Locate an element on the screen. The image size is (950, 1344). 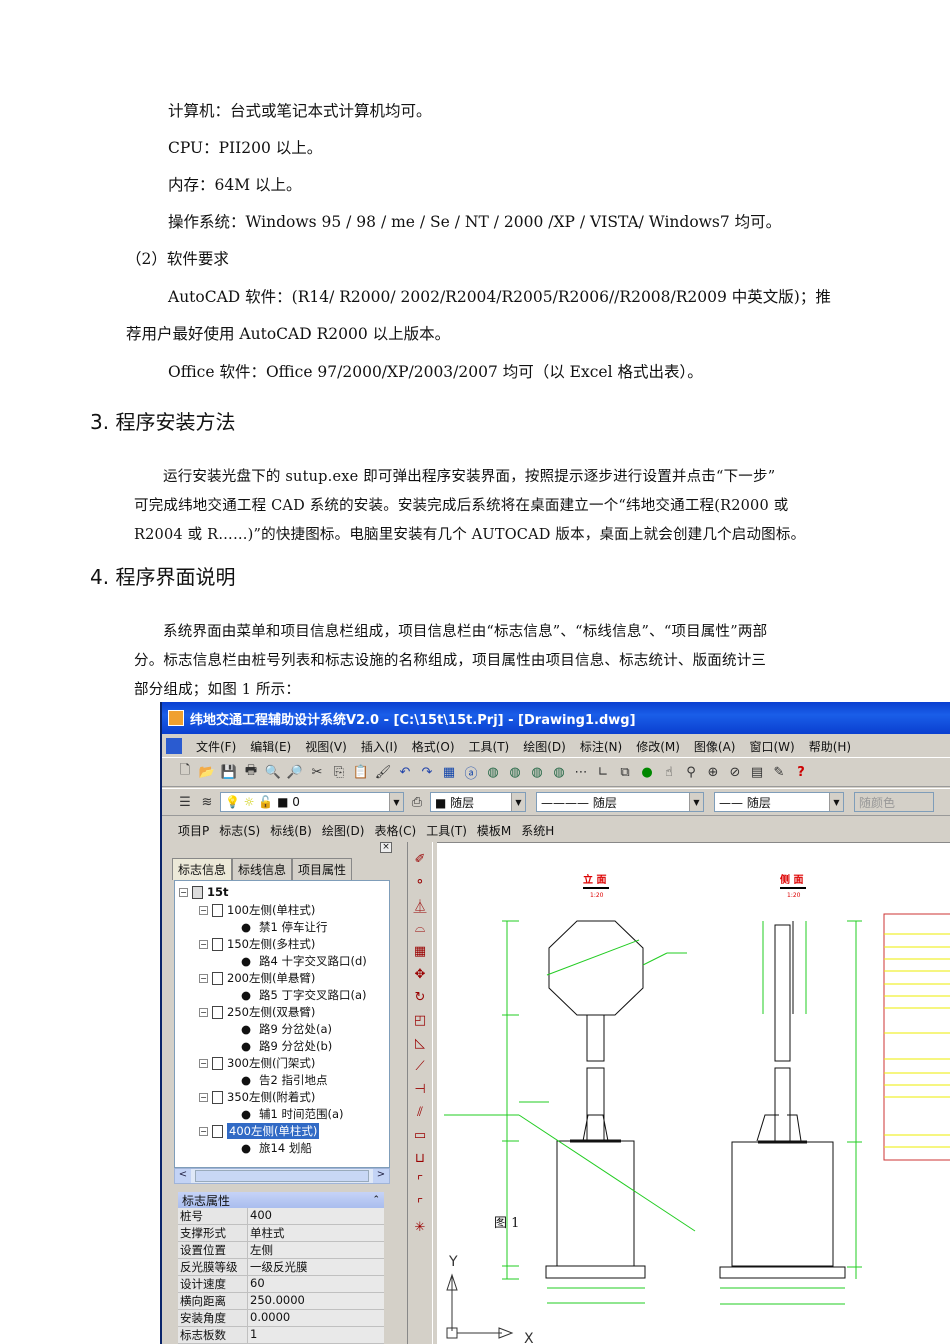
ucs-icon: ∟ is located at coordinates (603, 772).